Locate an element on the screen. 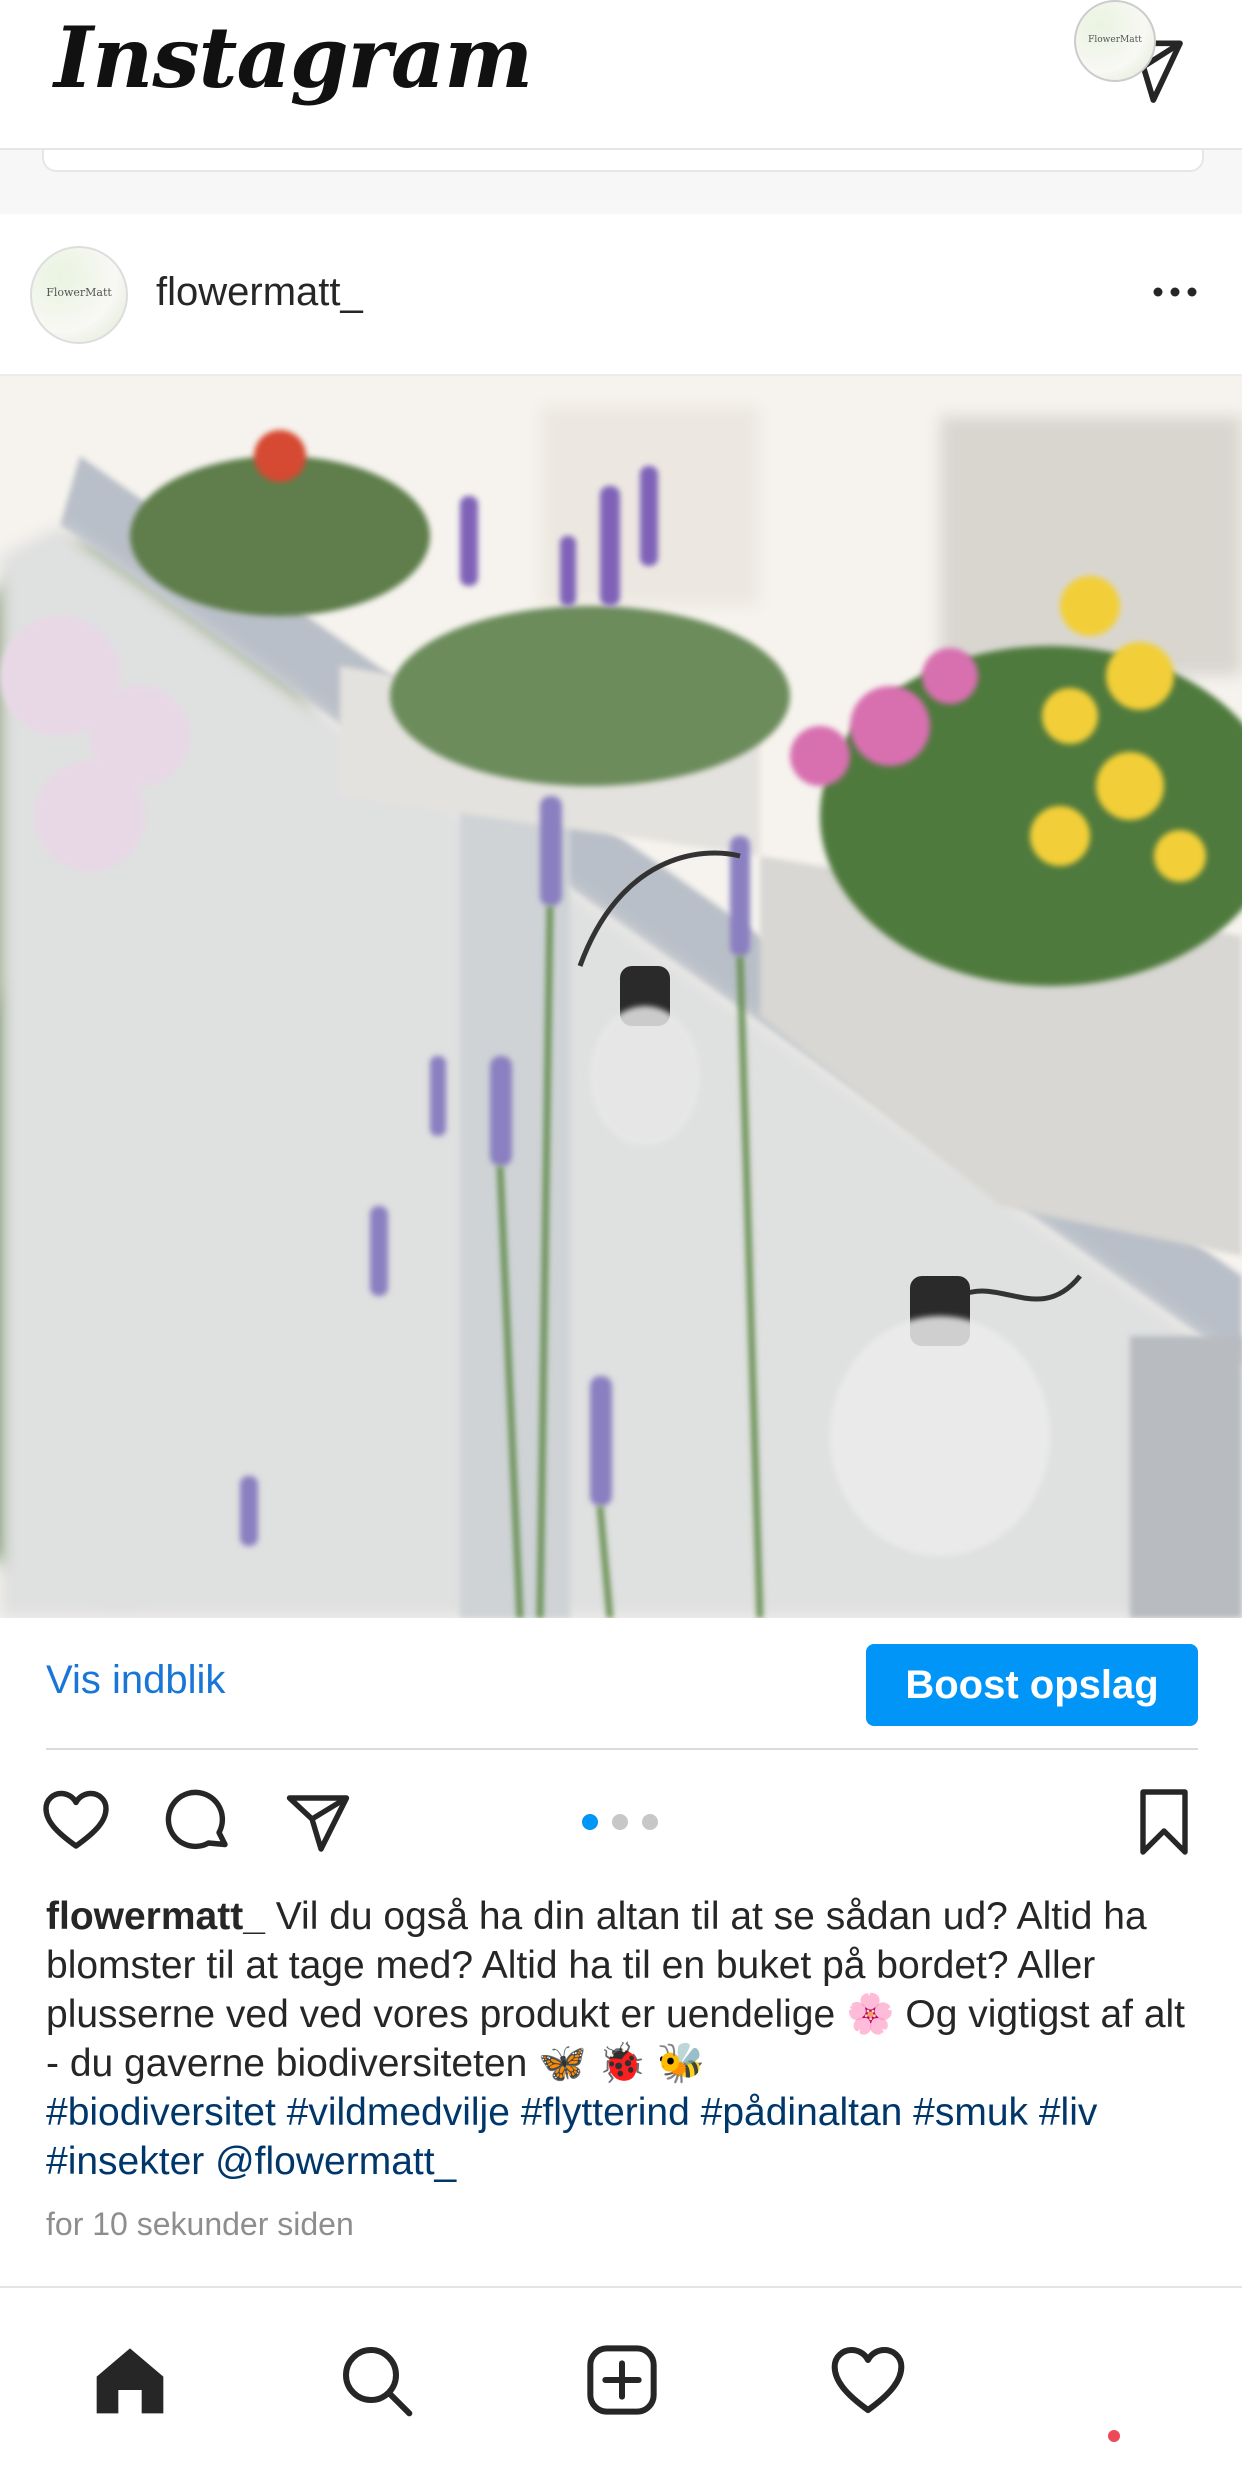  post-avatar: FlowerMatt is located at coordinates (79, 295).